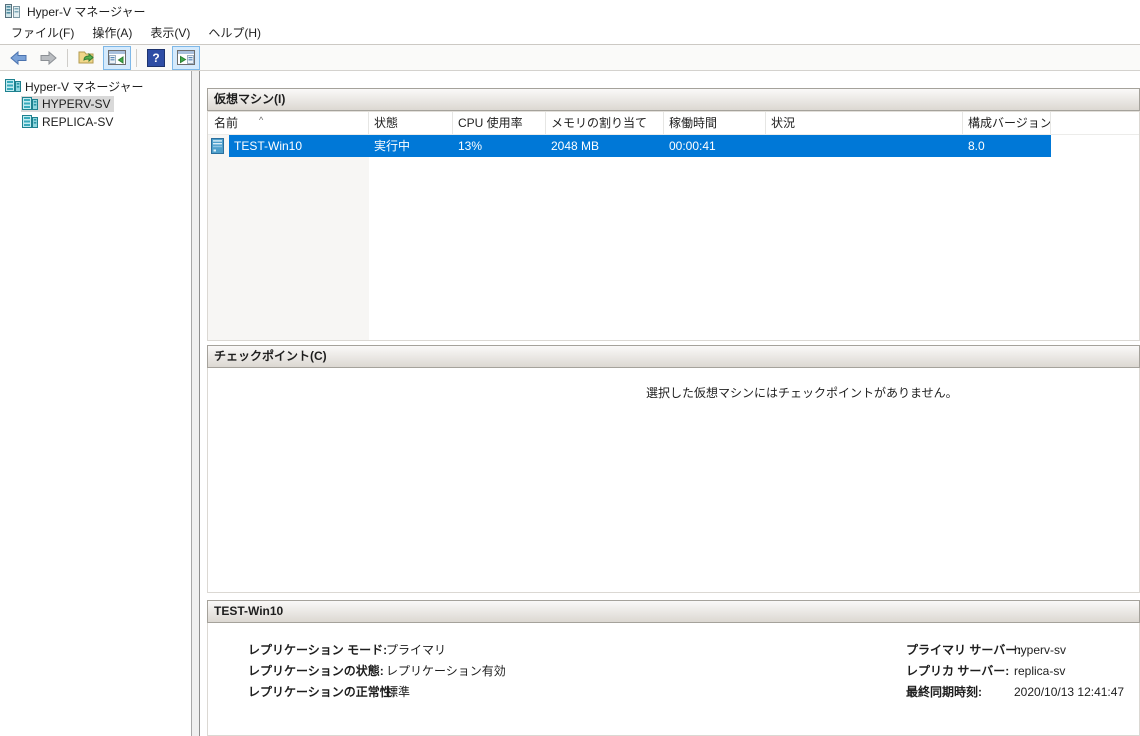 This screenshot has height=736, width=1140. Describe the element at coordinates (318, 650) in the screenshot. I see `detail-label: レプリケーション モード:` at that location.